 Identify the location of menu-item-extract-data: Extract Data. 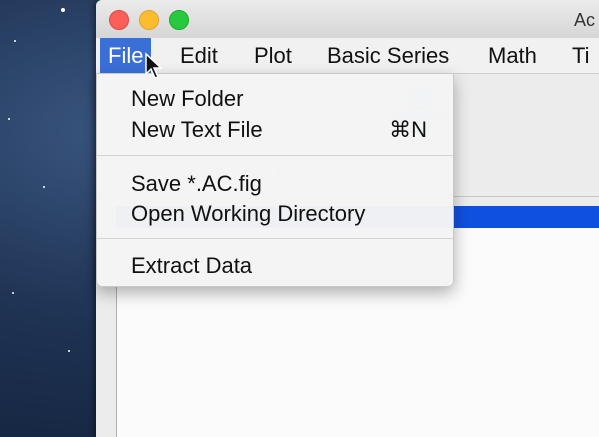
(191, 266).